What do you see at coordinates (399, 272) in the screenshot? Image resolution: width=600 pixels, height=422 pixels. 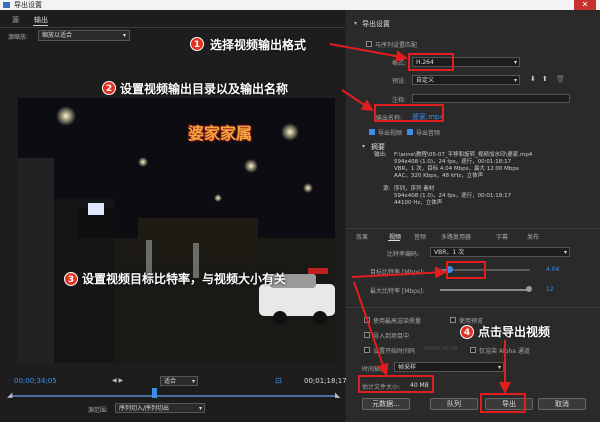 I see `arrow-to-bitrate` at bounding box center [399, 272].